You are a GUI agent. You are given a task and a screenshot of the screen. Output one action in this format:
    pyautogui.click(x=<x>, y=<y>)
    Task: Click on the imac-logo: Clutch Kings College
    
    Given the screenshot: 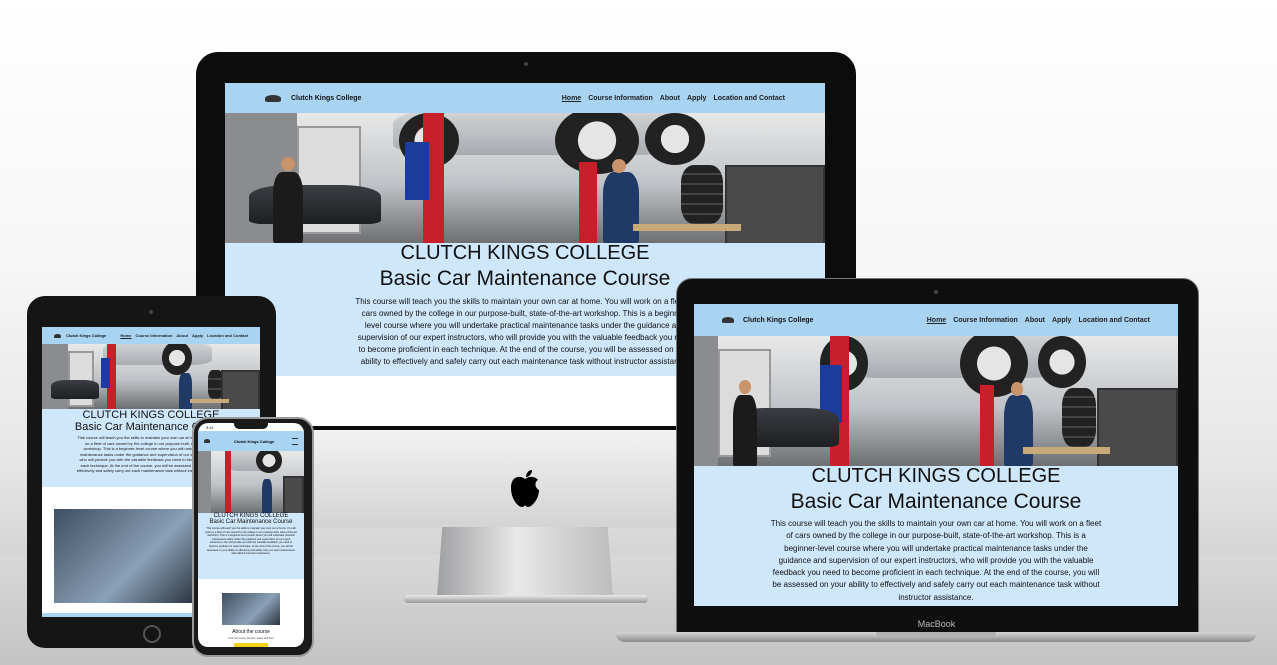 What is the action you would take?
    pyautogui.click(x=313, y=98)
    